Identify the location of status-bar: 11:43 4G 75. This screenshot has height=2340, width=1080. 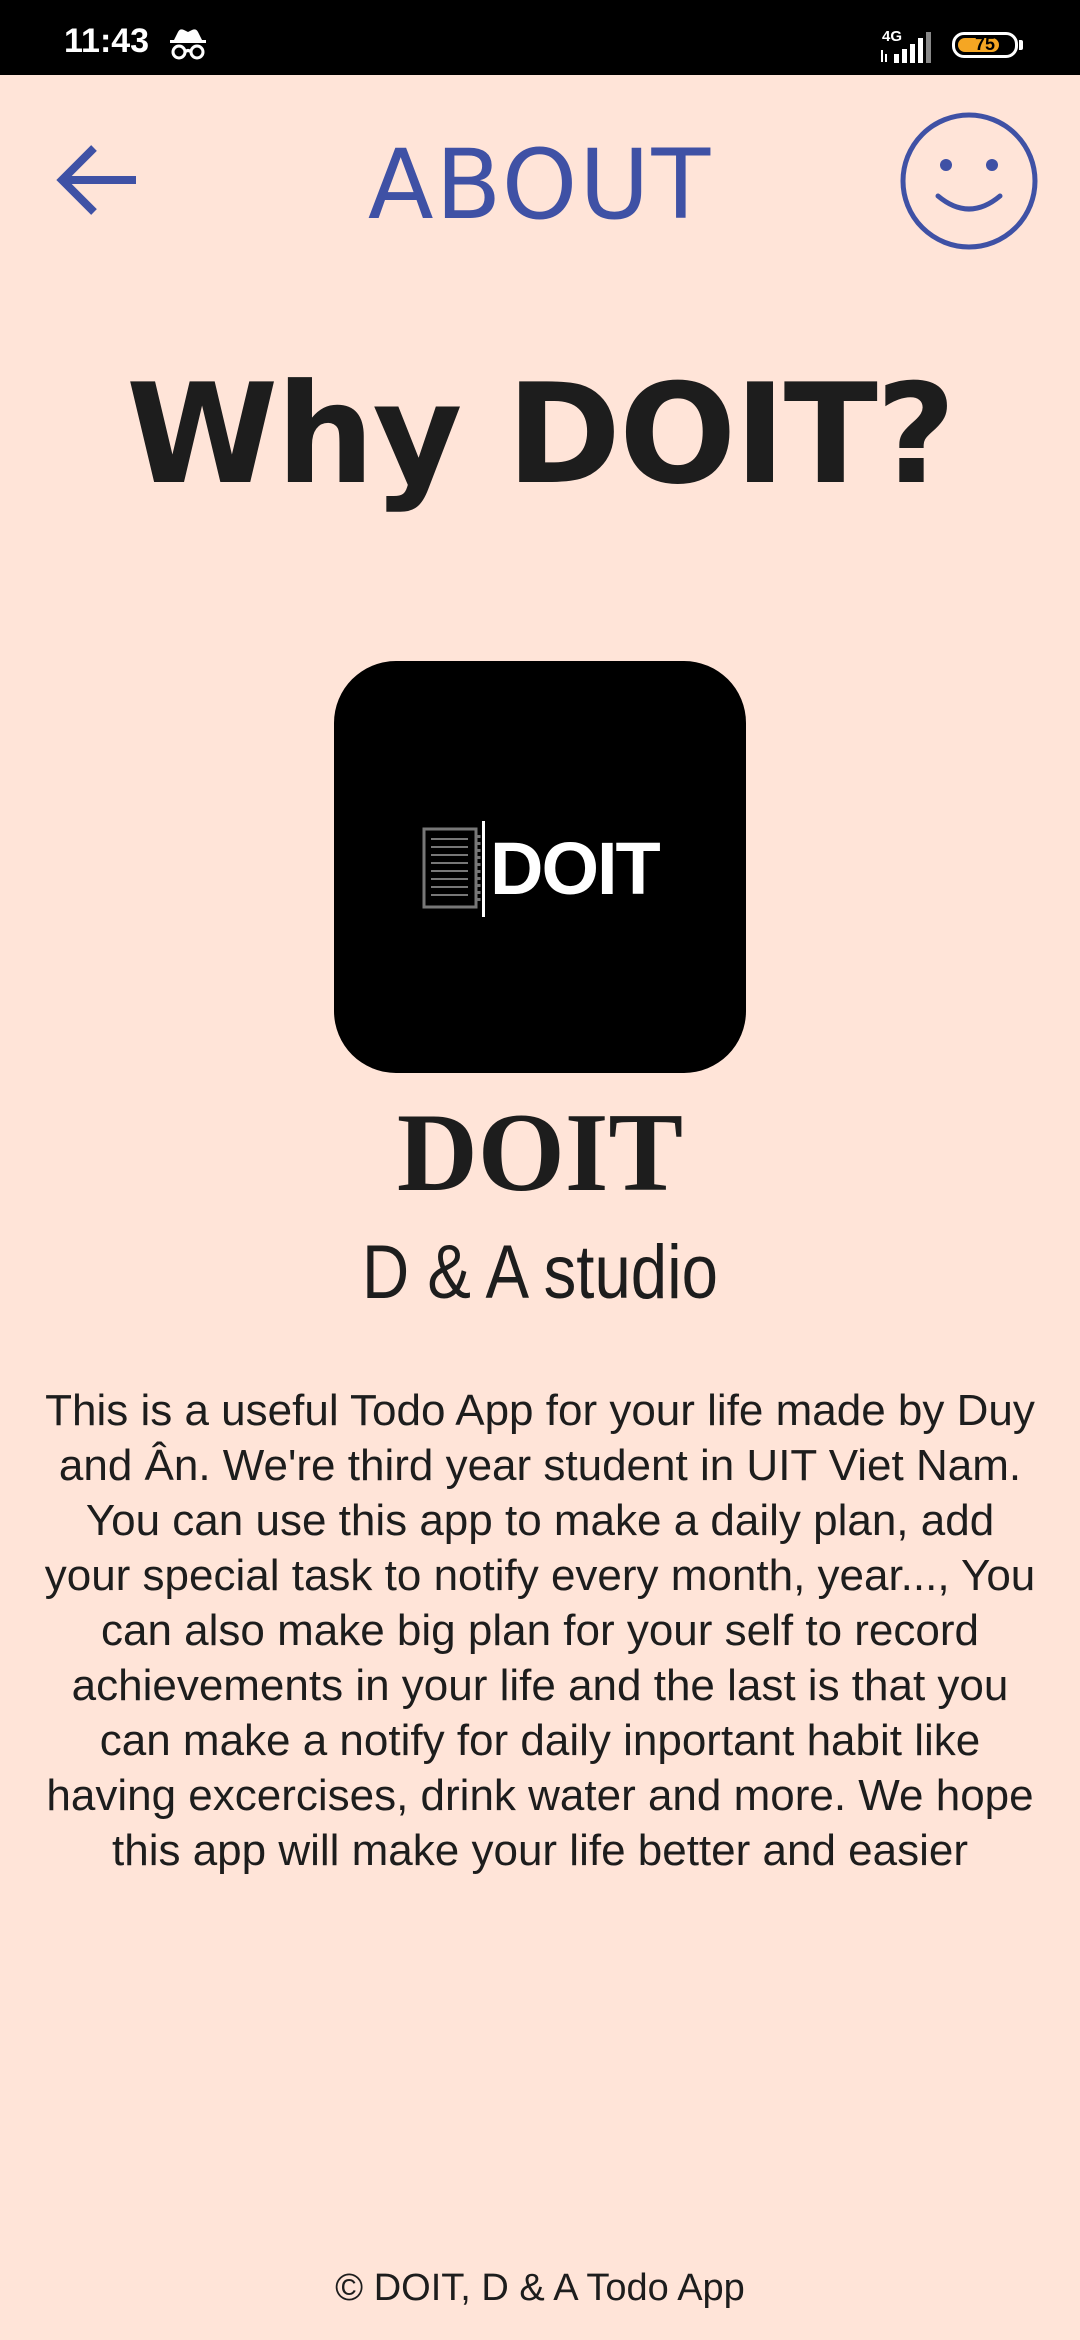
(540, 37).